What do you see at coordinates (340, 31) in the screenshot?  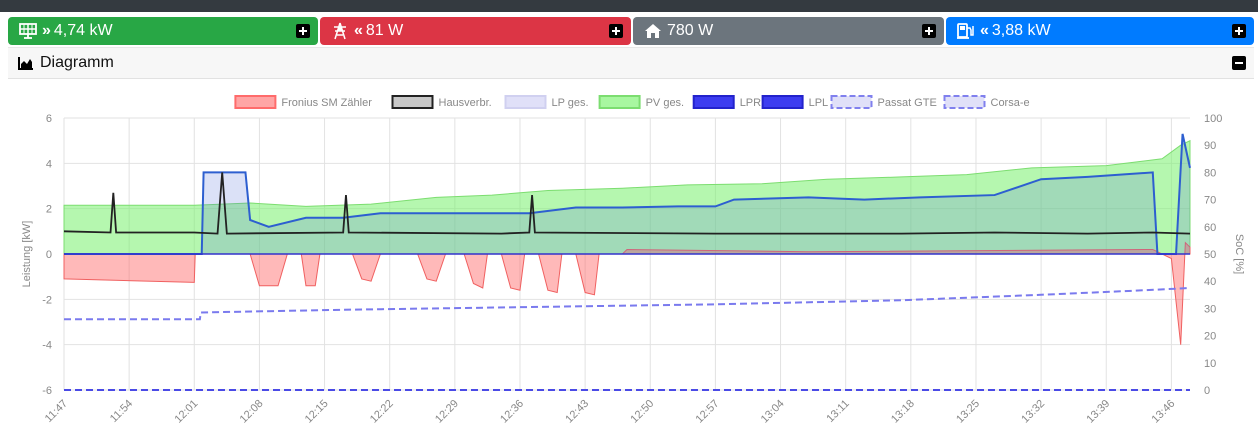 I see `grid-tower-icon` at bounding box center [340, 31].